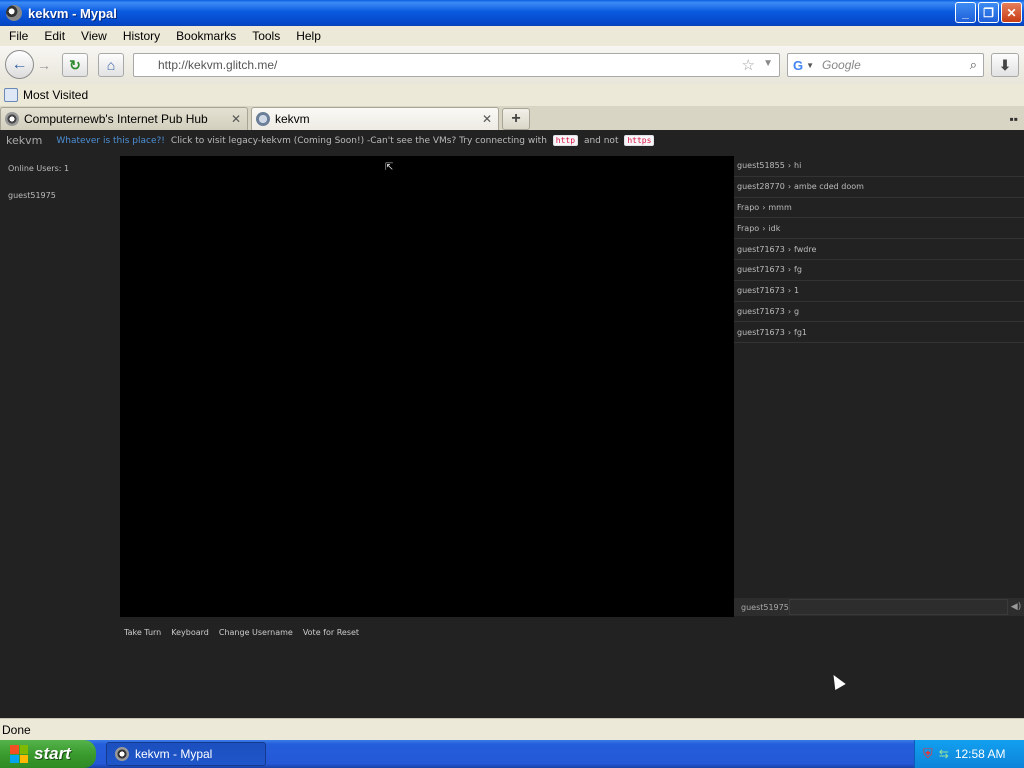 The height and width of the screenshot is (768, 1024). What do you see at coordinates (1005, 65) in the screenshot?
I see `downloads-button: ⬇` at bounding box center [1005, 65].